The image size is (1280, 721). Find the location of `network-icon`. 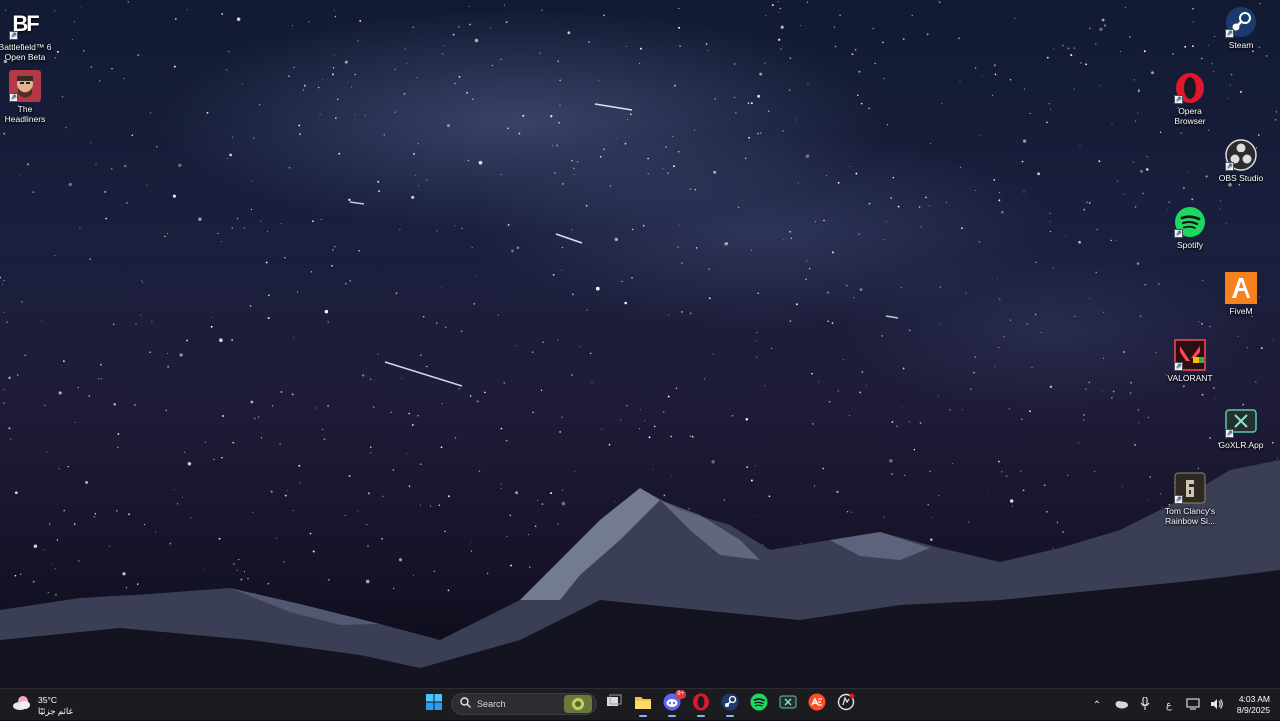

network-icon is located at coordinates (1193, 705).